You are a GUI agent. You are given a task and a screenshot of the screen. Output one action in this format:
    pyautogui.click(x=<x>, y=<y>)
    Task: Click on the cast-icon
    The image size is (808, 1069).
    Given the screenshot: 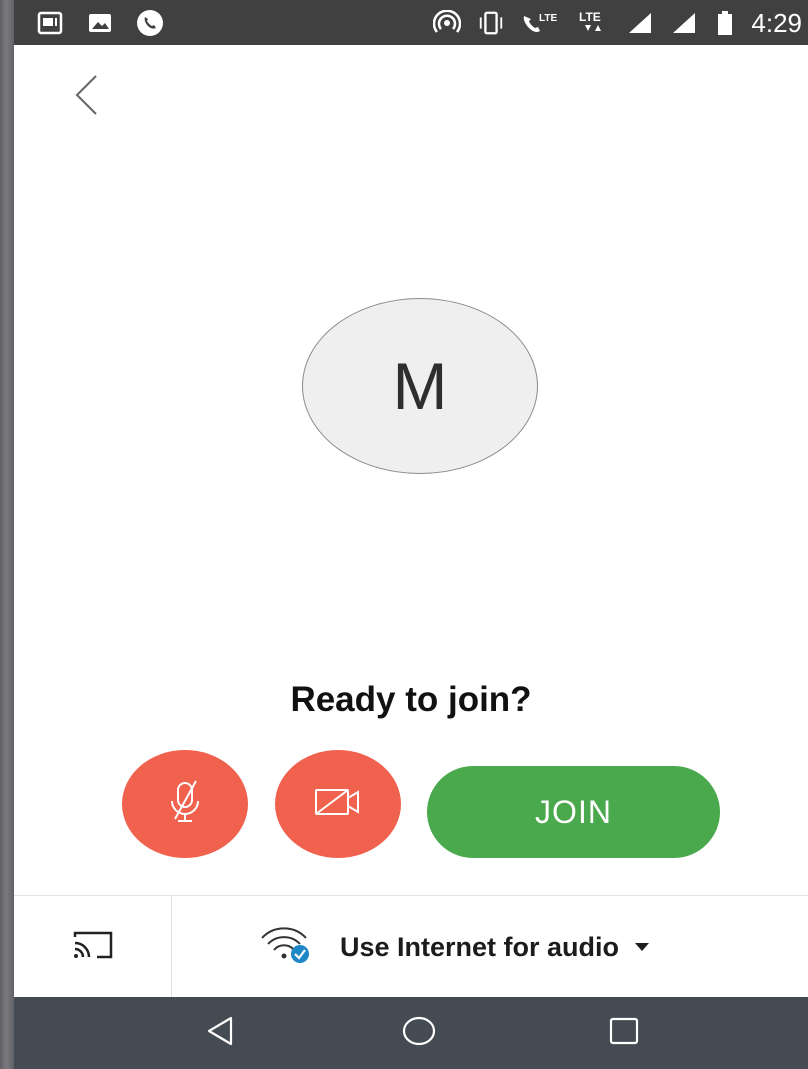 What is the action you would take?
    pyautogui.click(x=93, y=947)
    